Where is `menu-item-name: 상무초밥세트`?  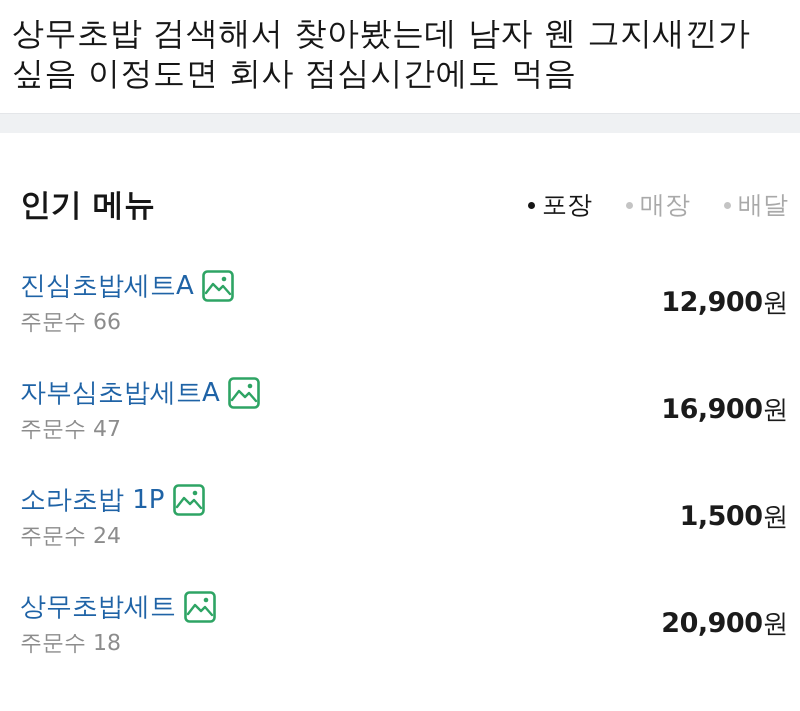 menu-item-name: 상무초밥세트 is located at coordinates (98, 607).